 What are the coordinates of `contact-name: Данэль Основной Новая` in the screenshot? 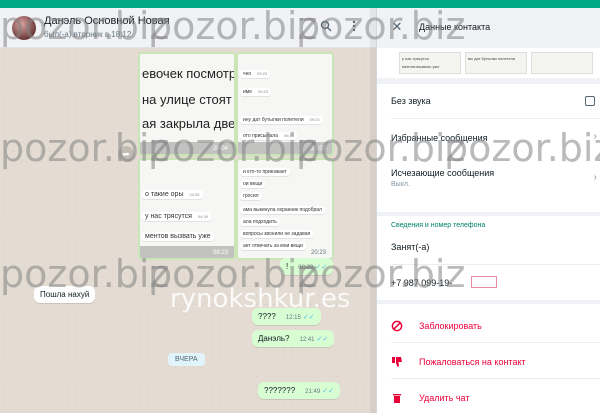 It's located at (107, 21).